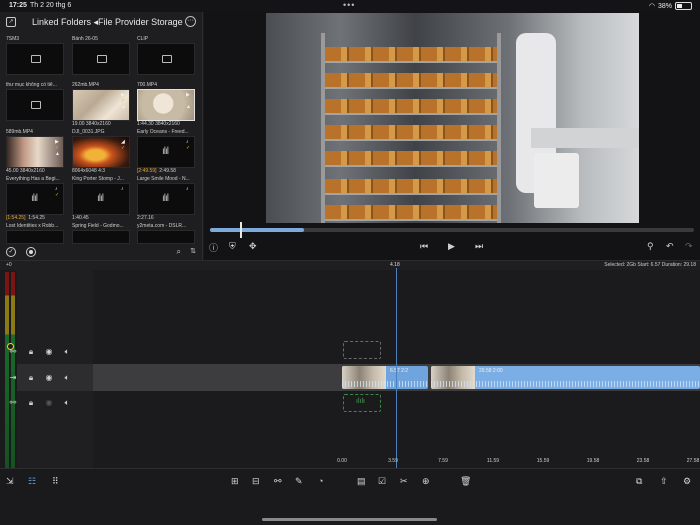 The height and width of the screenshot is (525, 700). What do you see at coordinates (35, 59) in the screenshot?
I see `tile-thumb` at bounding box center [35, 59].